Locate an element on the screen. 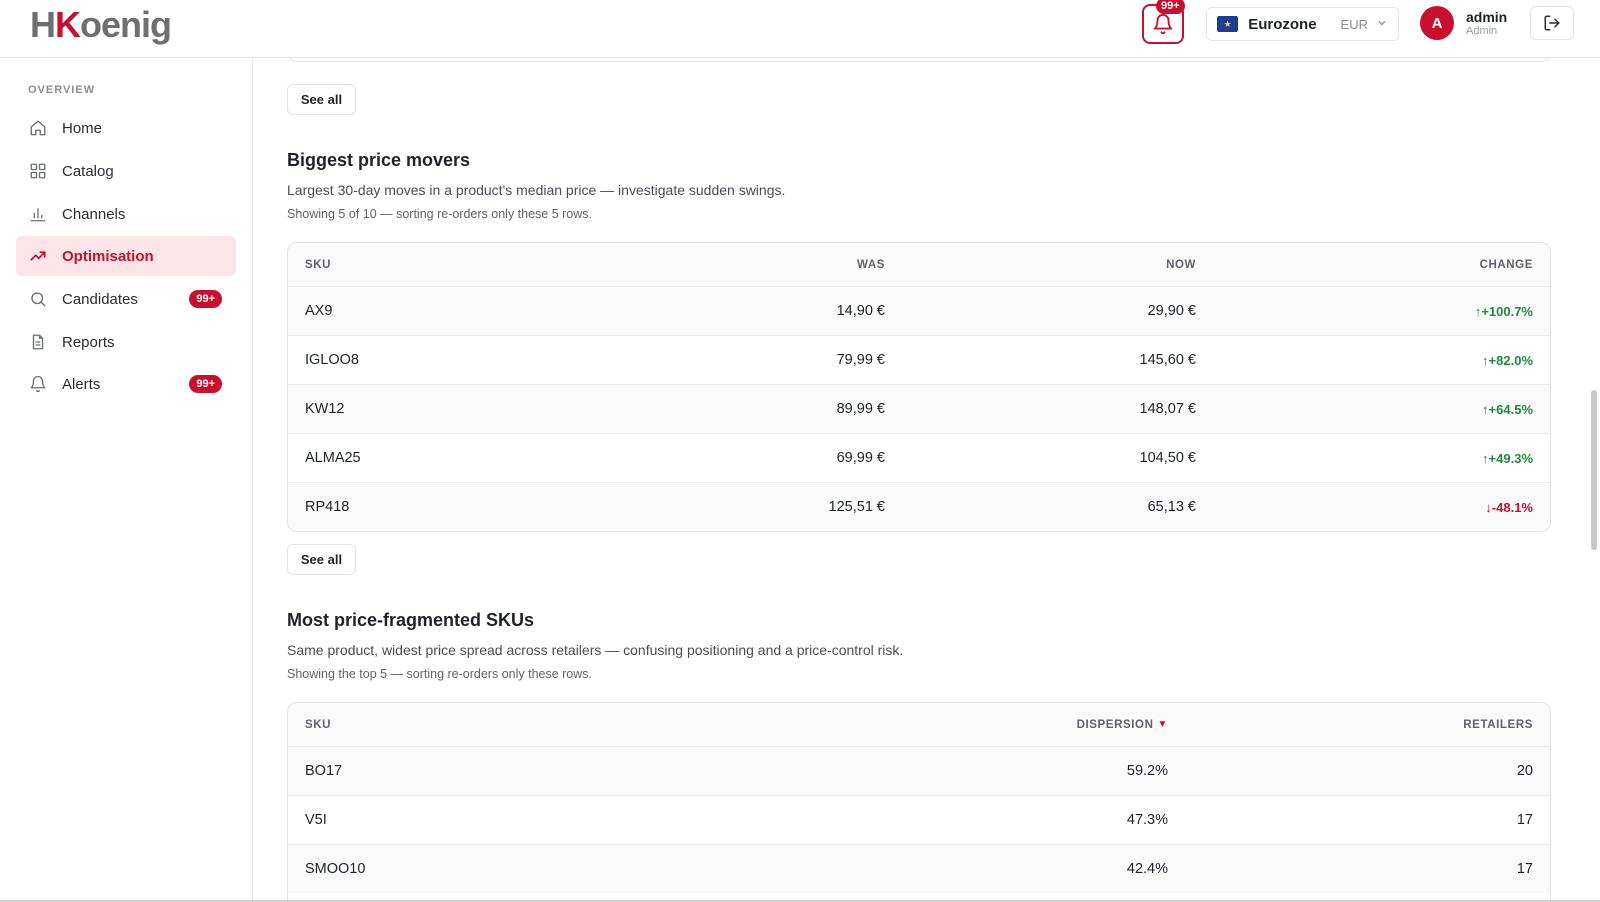 This screenshot has width=1600, height=902. dispersion-cell: 47.3% is located at coordinates (1147, 820).